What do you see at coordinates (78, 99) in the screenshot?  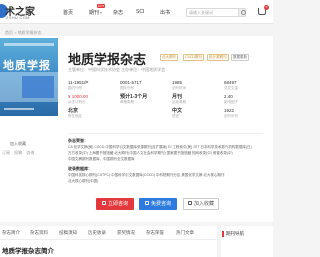 I see `stat-item: ¥ 1000.00 杂志订购价` at bounding box center [78, 99].